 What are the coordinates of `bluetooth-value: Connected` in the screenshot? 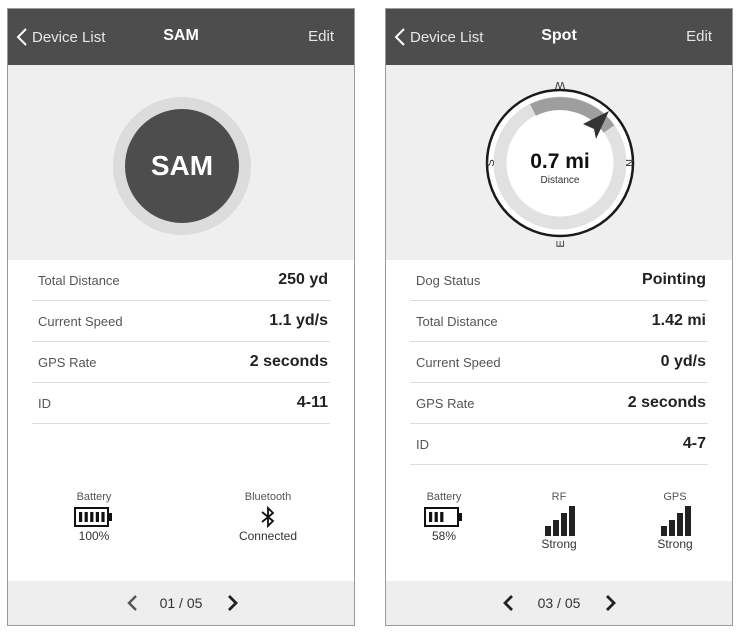 It's located at (268, 536).